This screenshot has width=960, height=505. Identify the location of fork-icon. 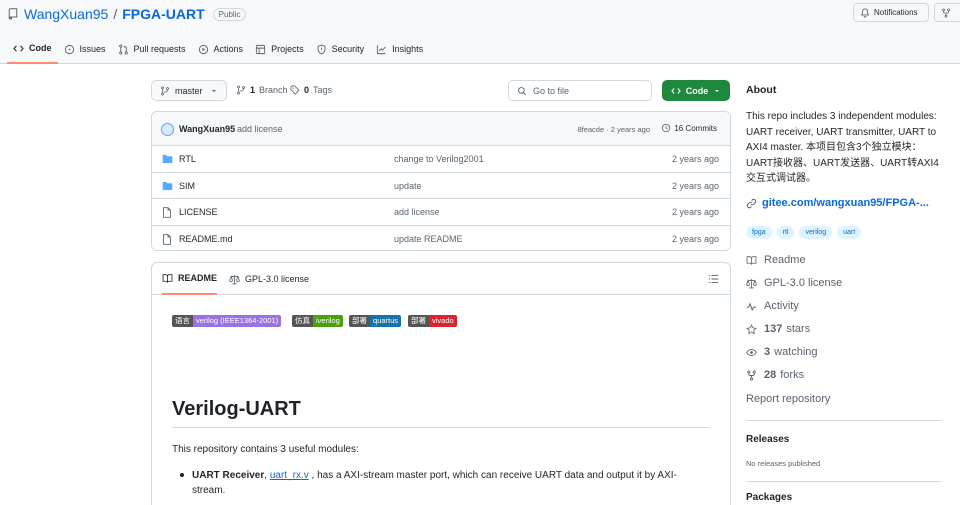
(946, 12).